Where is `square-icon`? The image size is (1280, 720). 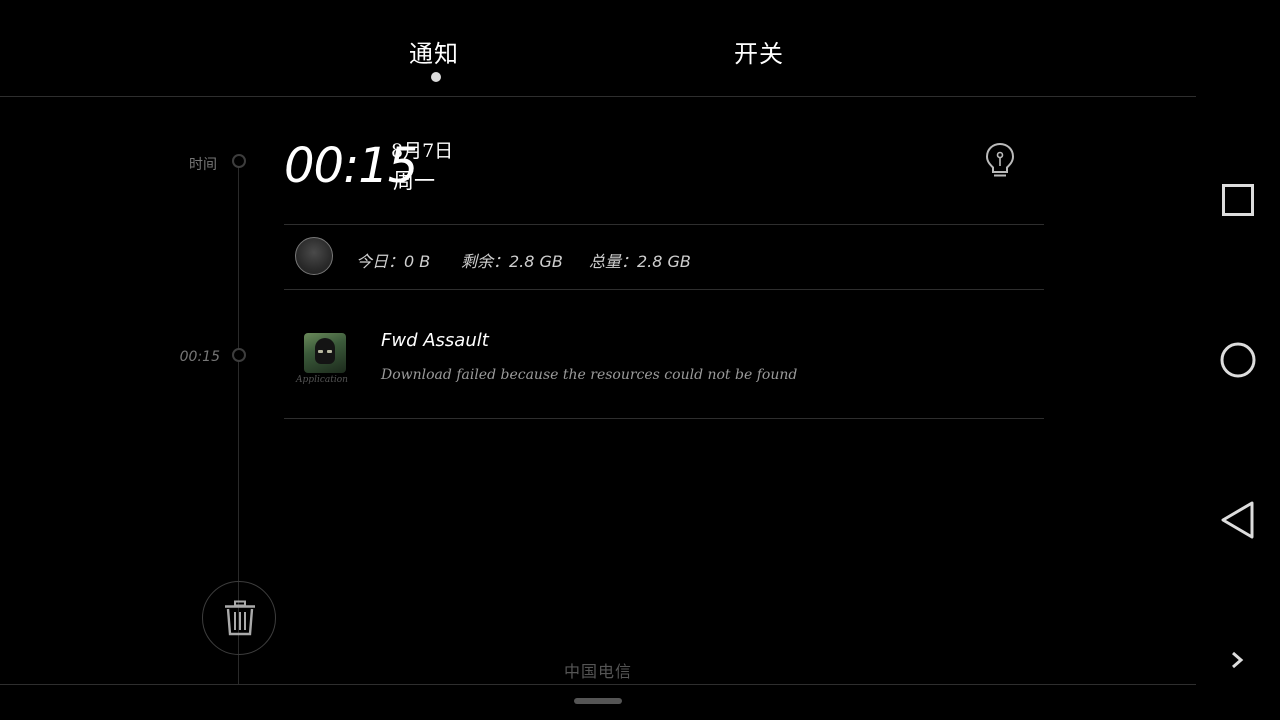
square-icon is located at coordinates (1238, 200).